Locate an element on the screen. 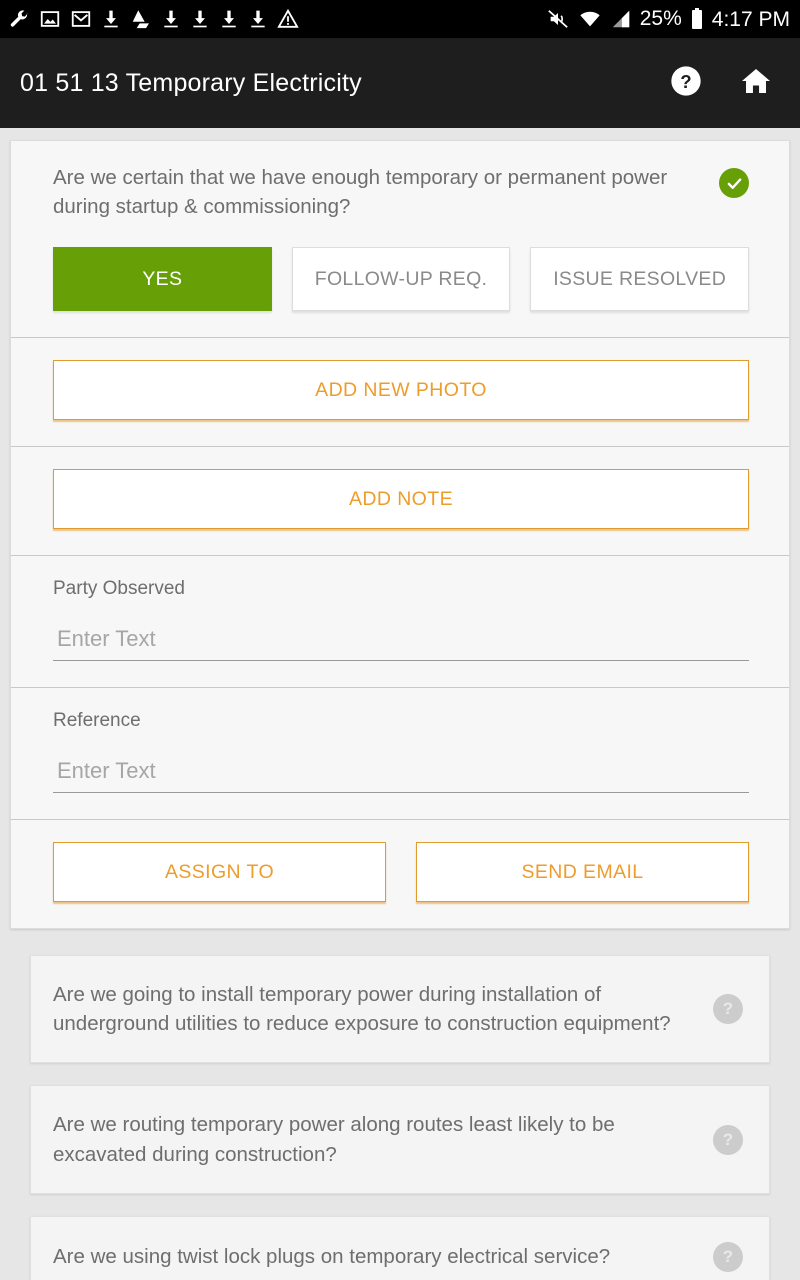  wrench-icon is located at coordinates (19, 18).